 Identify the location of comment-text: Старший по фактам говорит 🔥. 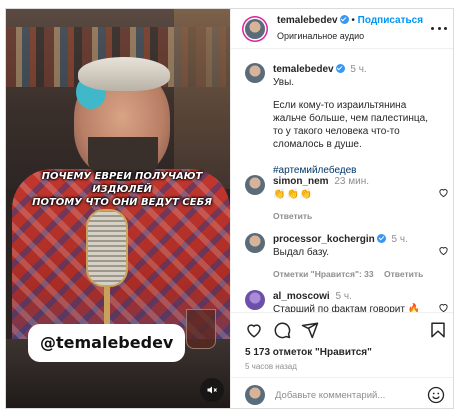
(347, 308).